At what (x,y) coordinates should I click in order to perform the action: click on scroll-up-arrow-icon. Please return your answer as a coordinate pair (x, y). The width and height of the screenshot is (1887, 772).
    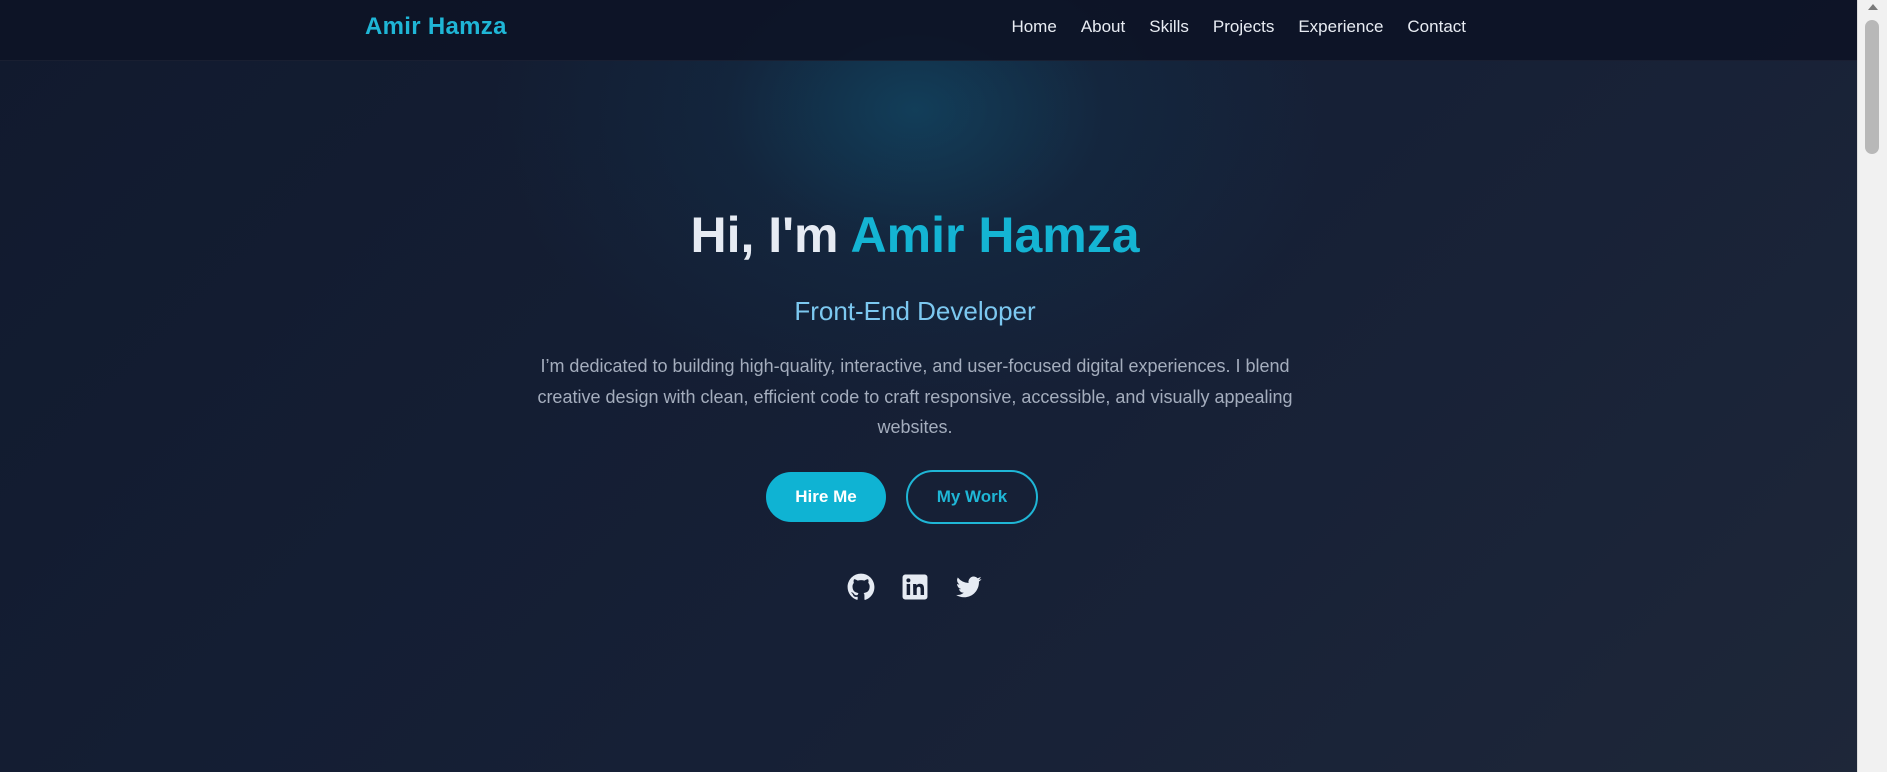
    Looking at the image, I should click on (1873, 7).